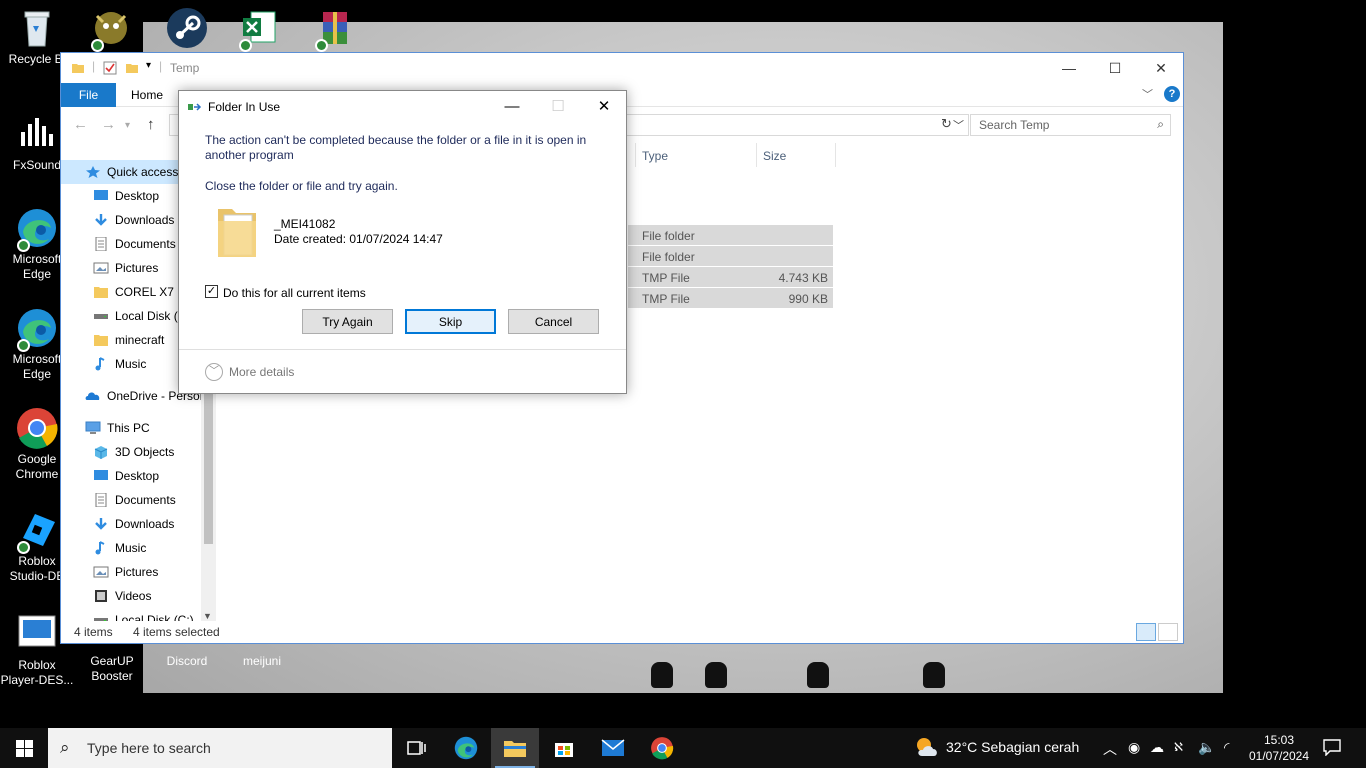  What do you see at coordinates (127, 125) in the screenshot?
I see `recent-locations-icon: ▾` at bounding box center [127, 125].